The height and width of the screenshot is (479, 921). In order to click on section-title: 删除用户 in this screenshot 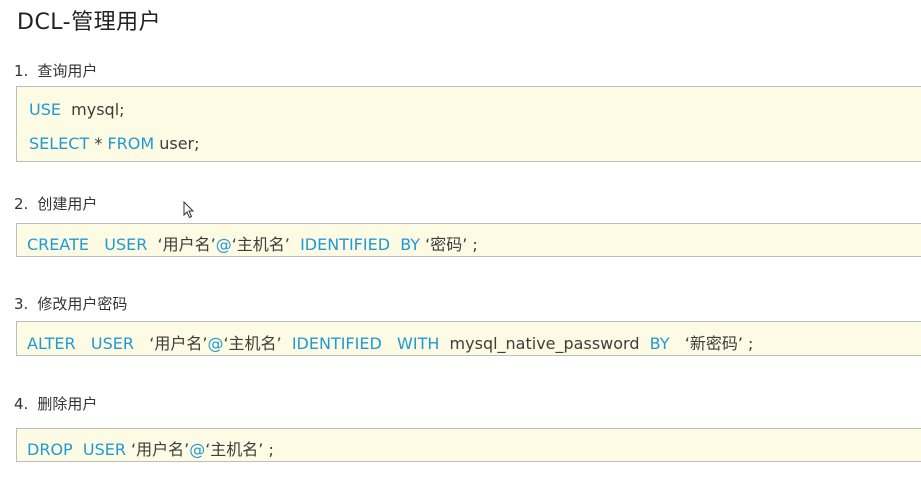, I will do `click(67, 404)`.